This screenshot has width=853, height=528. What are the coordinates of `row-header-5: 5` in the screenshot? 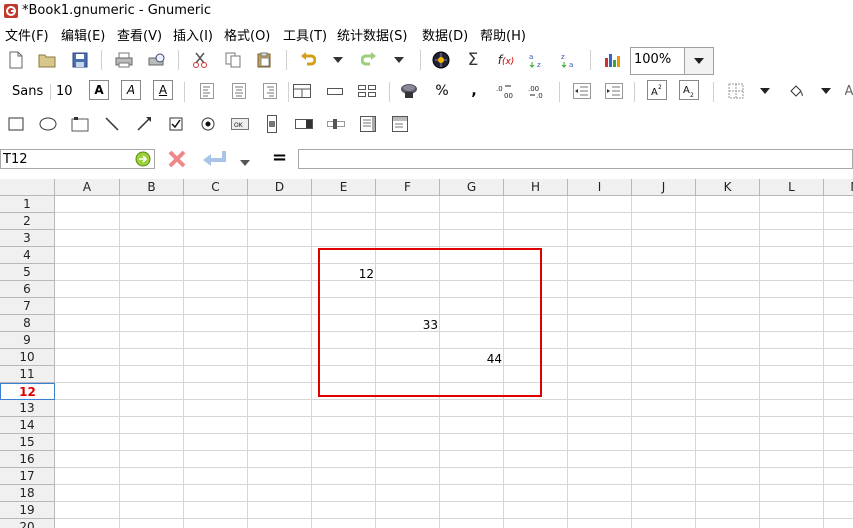 It's located at (27, 272).